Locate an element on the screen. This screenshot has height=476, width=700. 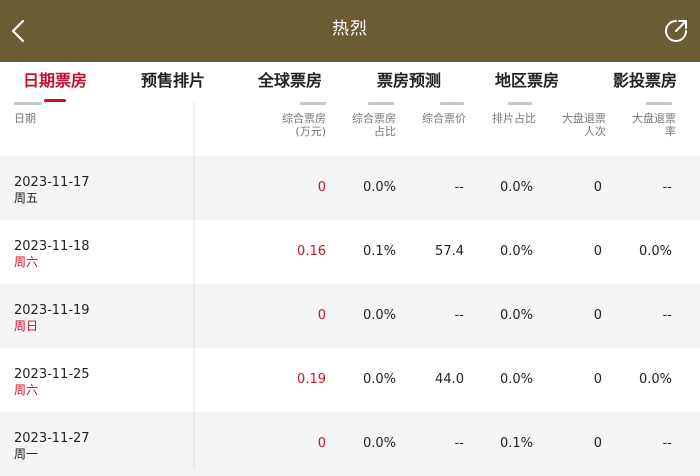
header-date: 日期 is located at coordinates (25, 118).